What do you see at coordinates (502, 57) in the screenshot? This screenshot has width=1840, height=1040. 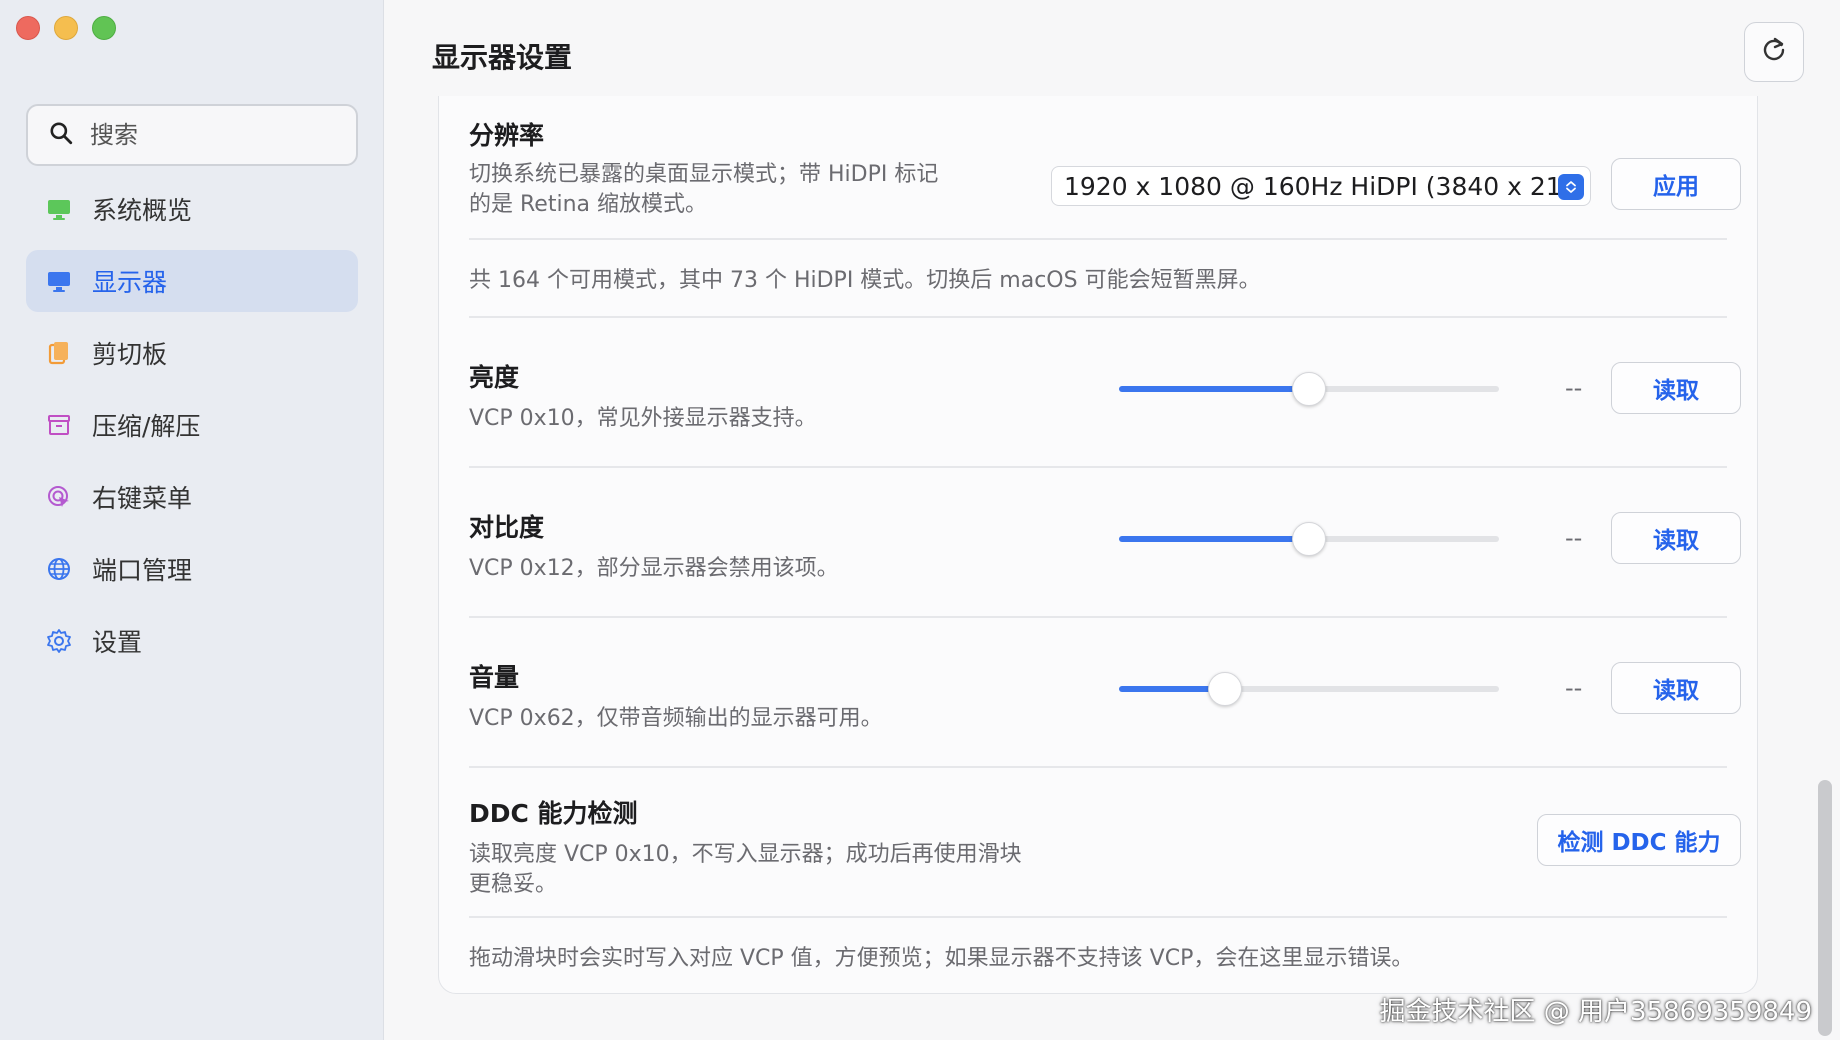 I see `page-title: 显示器设置` at bounding box center [502, 57].